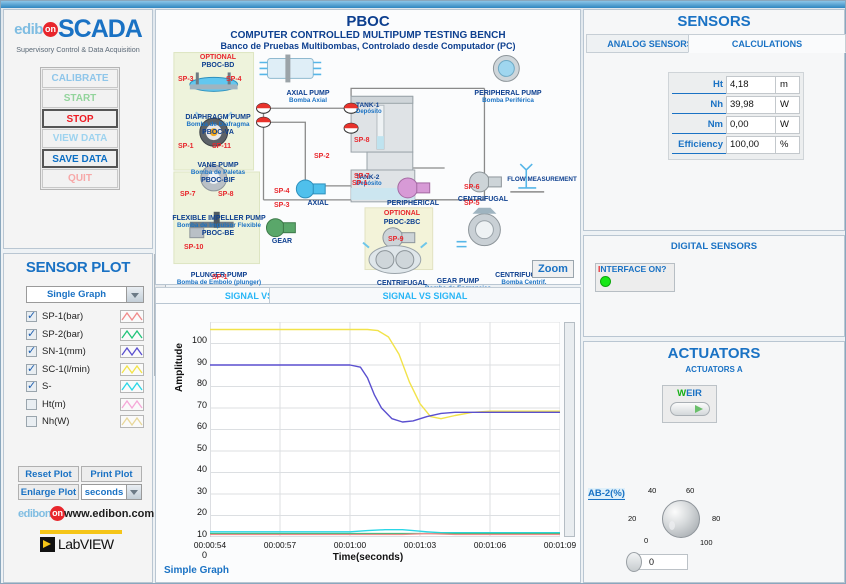  I want to click on optional-label-2bc: OPTIONAL, so click(402, 213).